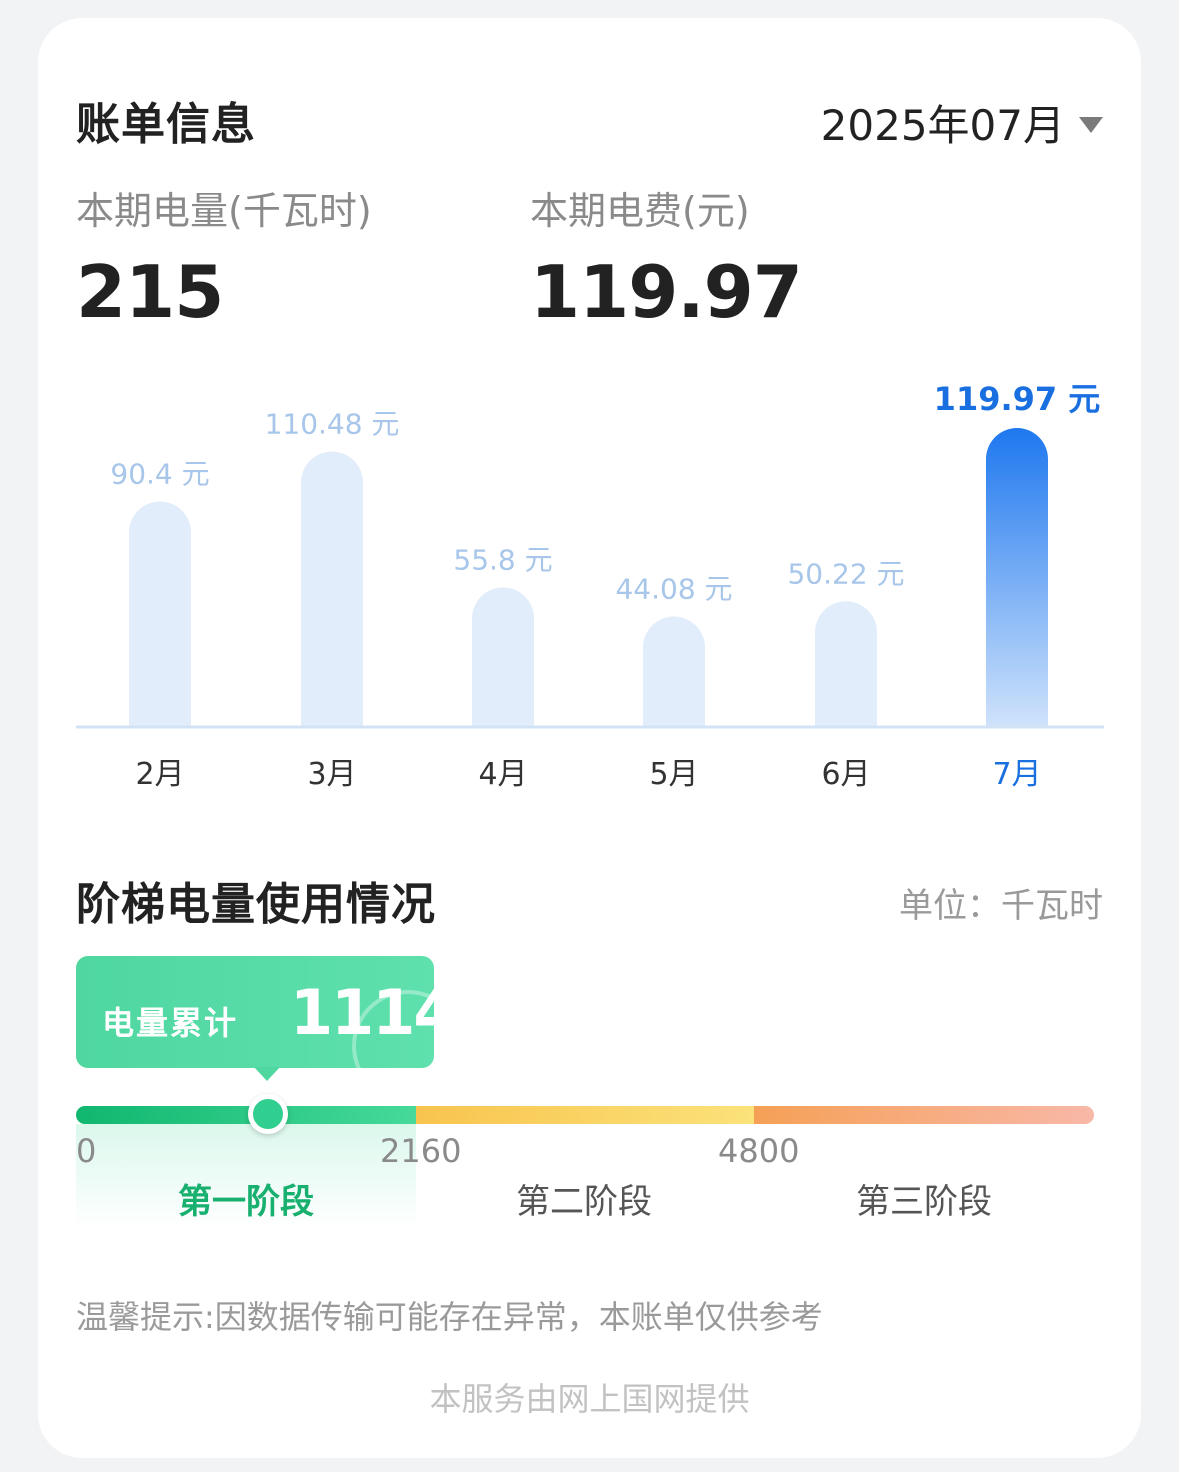 The width and height of the screenshot is (1179, 1472). Describe the element at coordinates (255, 1012) in the screenshot. I see `cumulative-usage-tooltip: 电量累计 1114` at that location.